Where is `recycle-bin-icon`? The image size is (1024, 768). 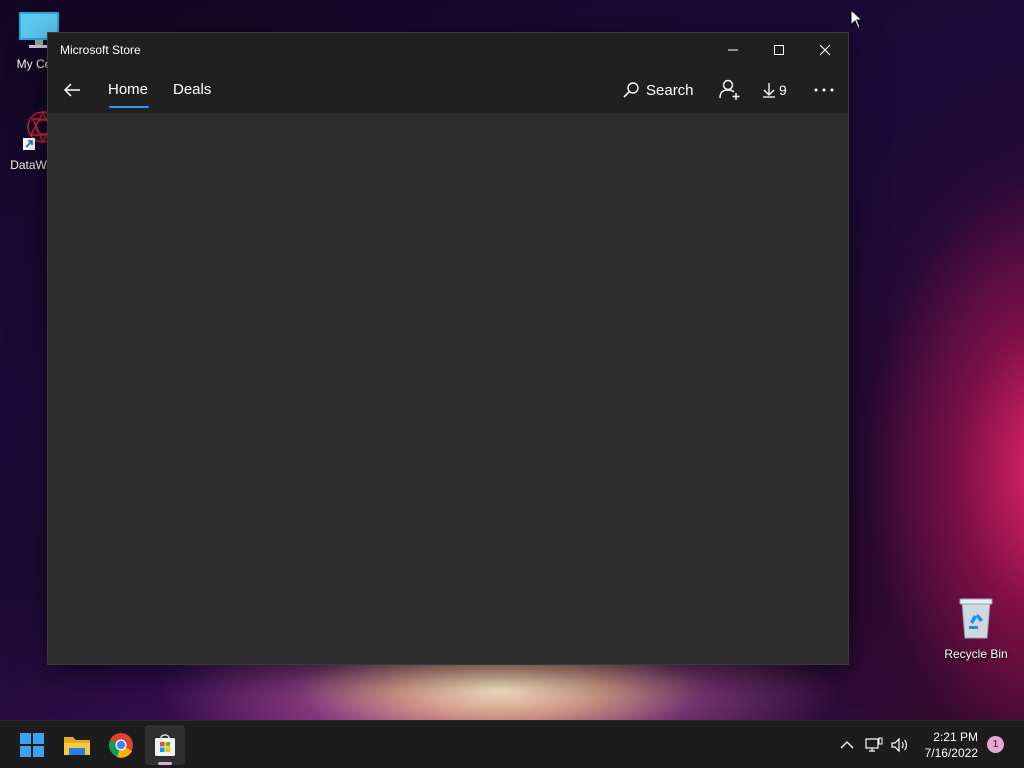 recycle-bin-icon is located at coordinates (976, 618).